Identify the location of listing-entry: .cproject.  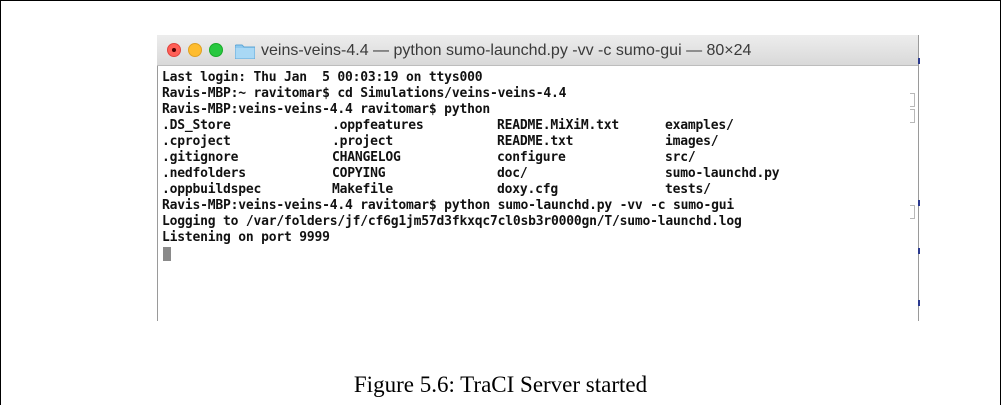
(196, 141).